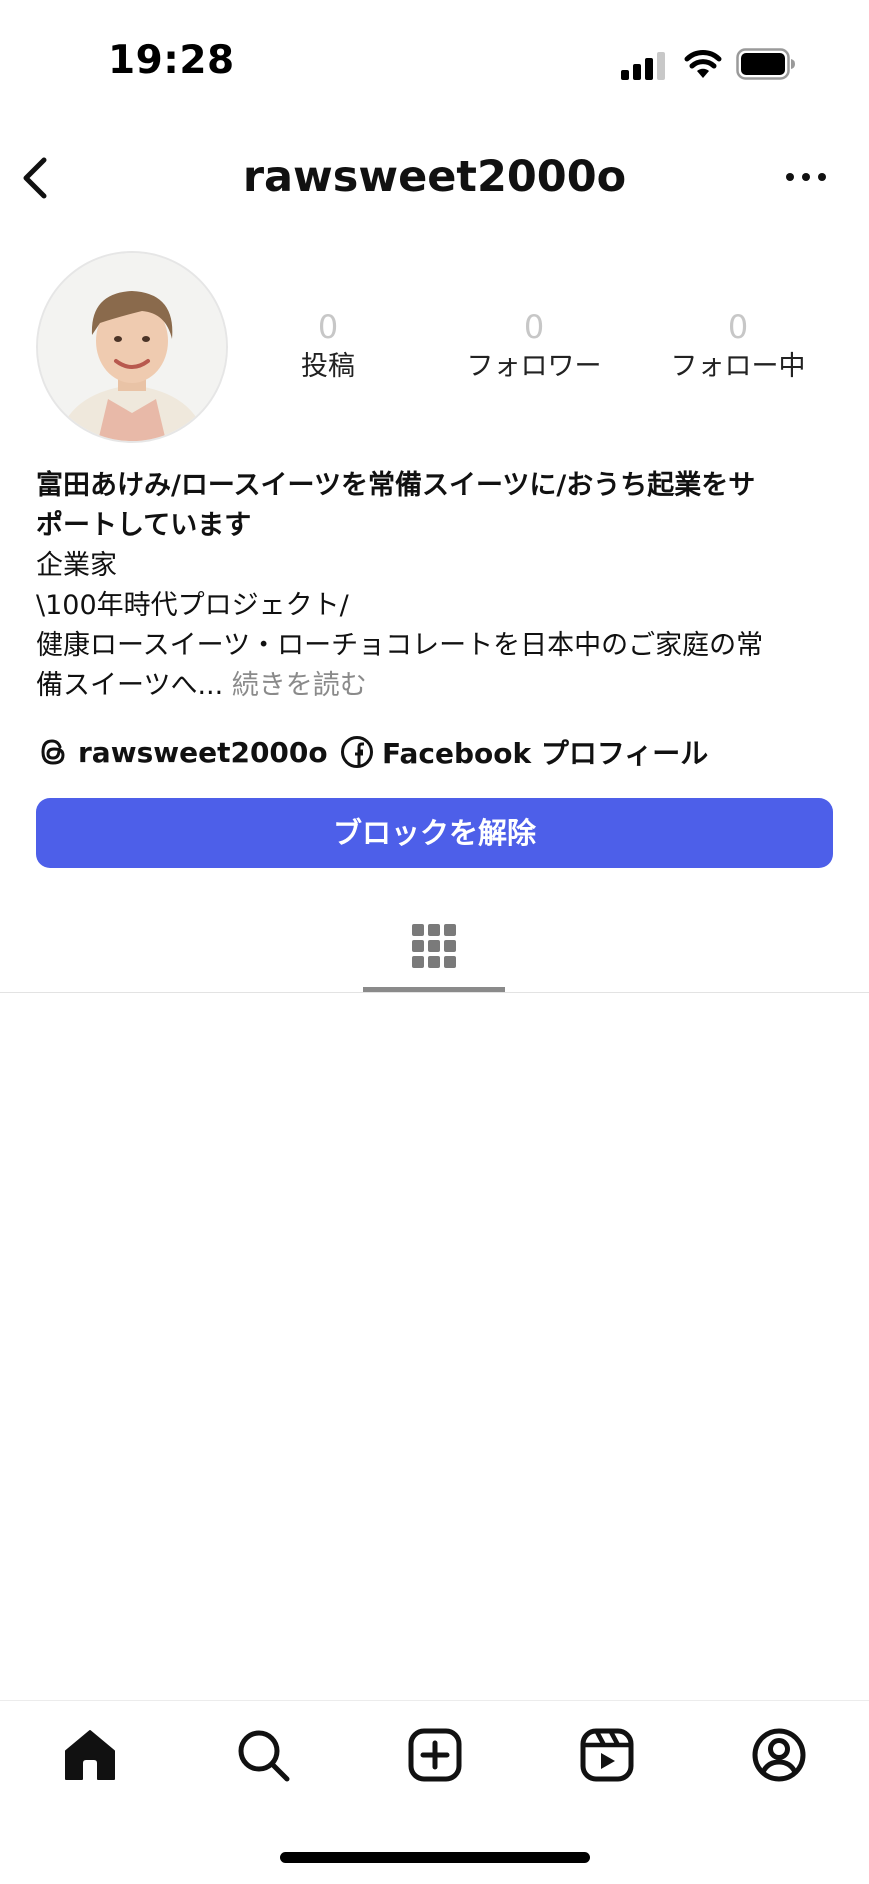 Image resolution: width=869 pixels, height=1884 pixels. What do you see at coordinates (203, 752) in the screenshot?
I see `threads-link-label: rawsweet2000o` at bounding box center [203, 752].